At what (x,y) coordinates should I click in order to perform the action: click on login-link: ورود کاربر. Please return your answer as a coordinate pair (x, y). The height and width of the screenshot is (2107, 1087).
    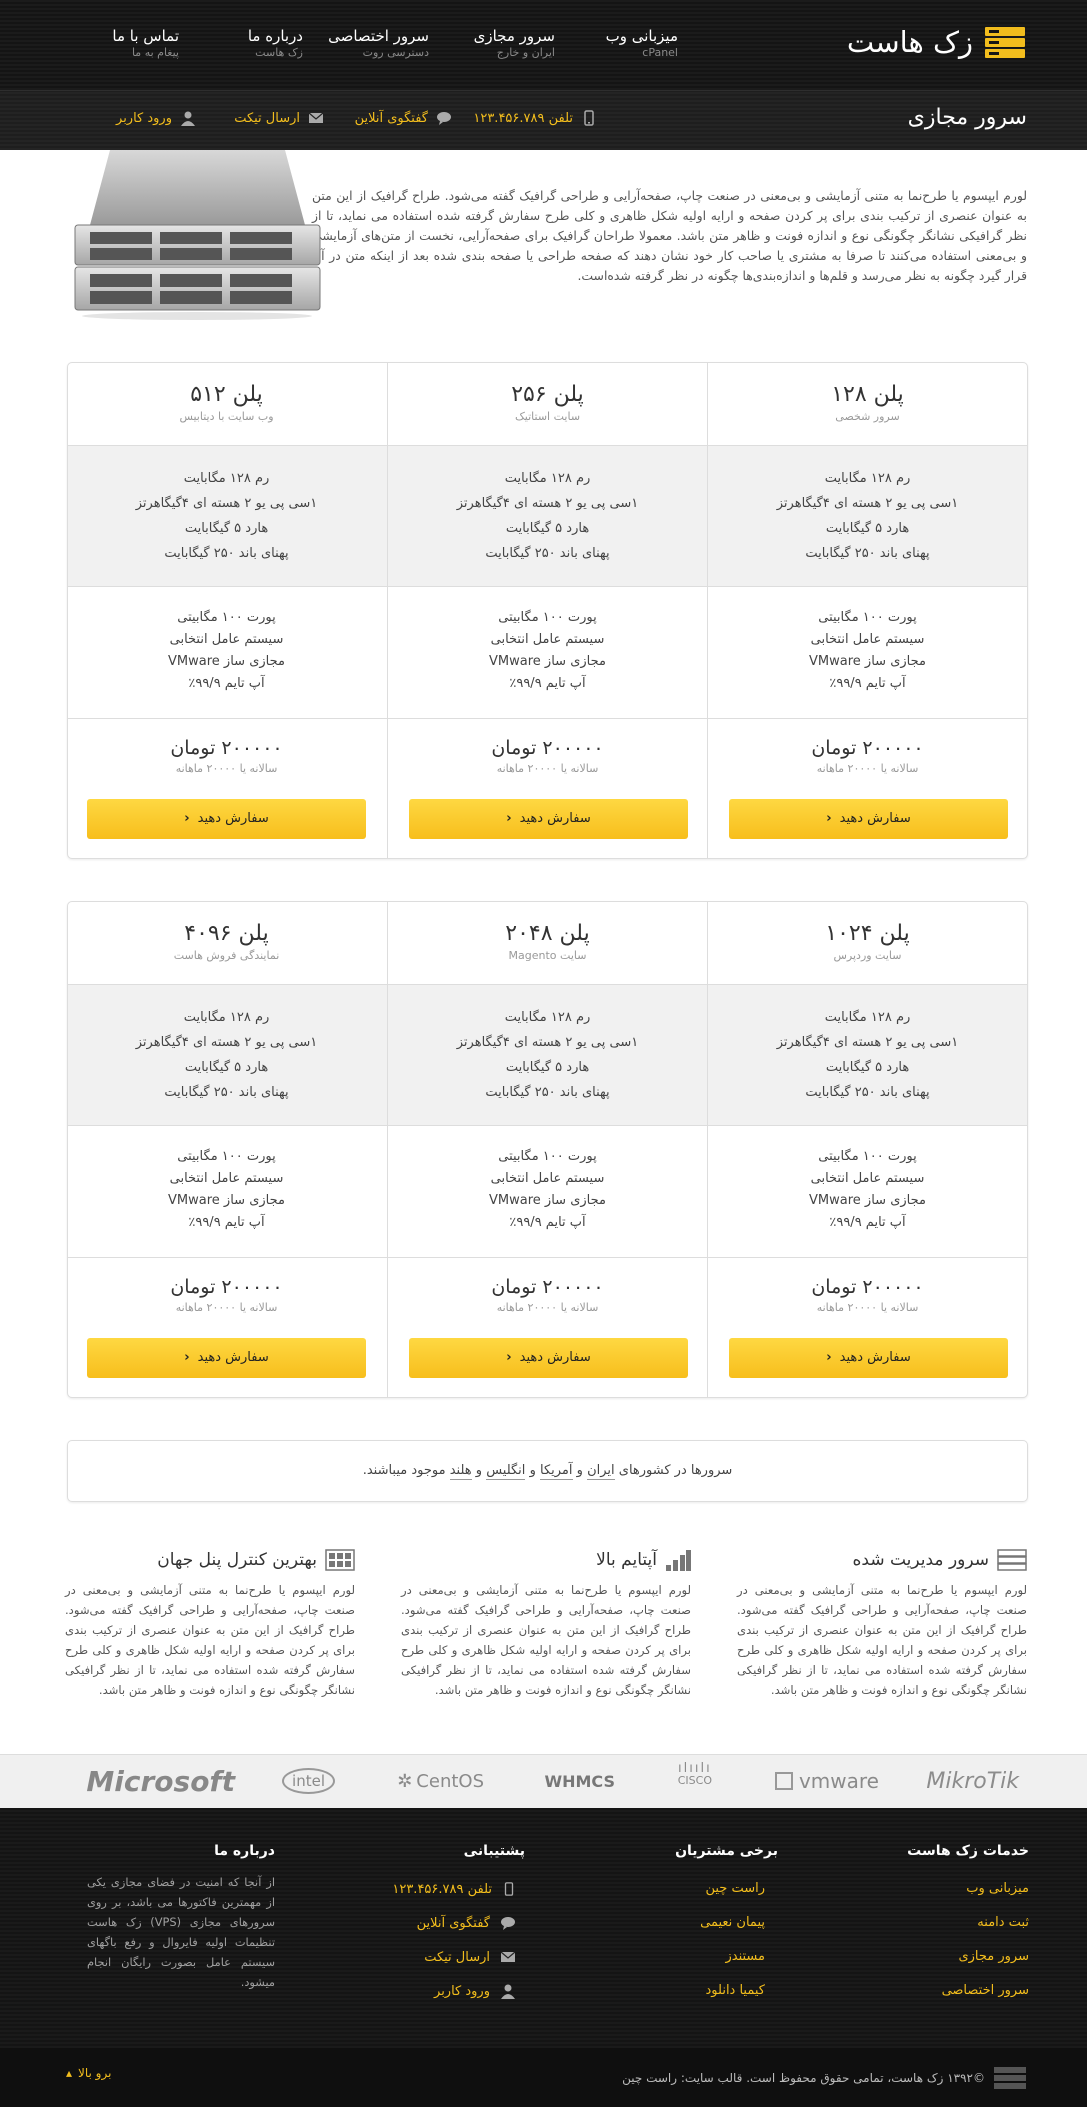
    Looking at the image, I should click on (156, 118).